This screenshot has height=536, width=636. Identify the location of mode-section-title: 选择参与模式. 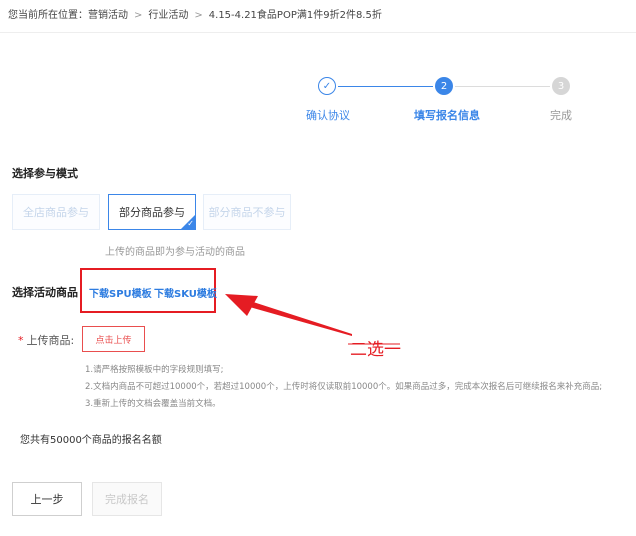
(45, 173).